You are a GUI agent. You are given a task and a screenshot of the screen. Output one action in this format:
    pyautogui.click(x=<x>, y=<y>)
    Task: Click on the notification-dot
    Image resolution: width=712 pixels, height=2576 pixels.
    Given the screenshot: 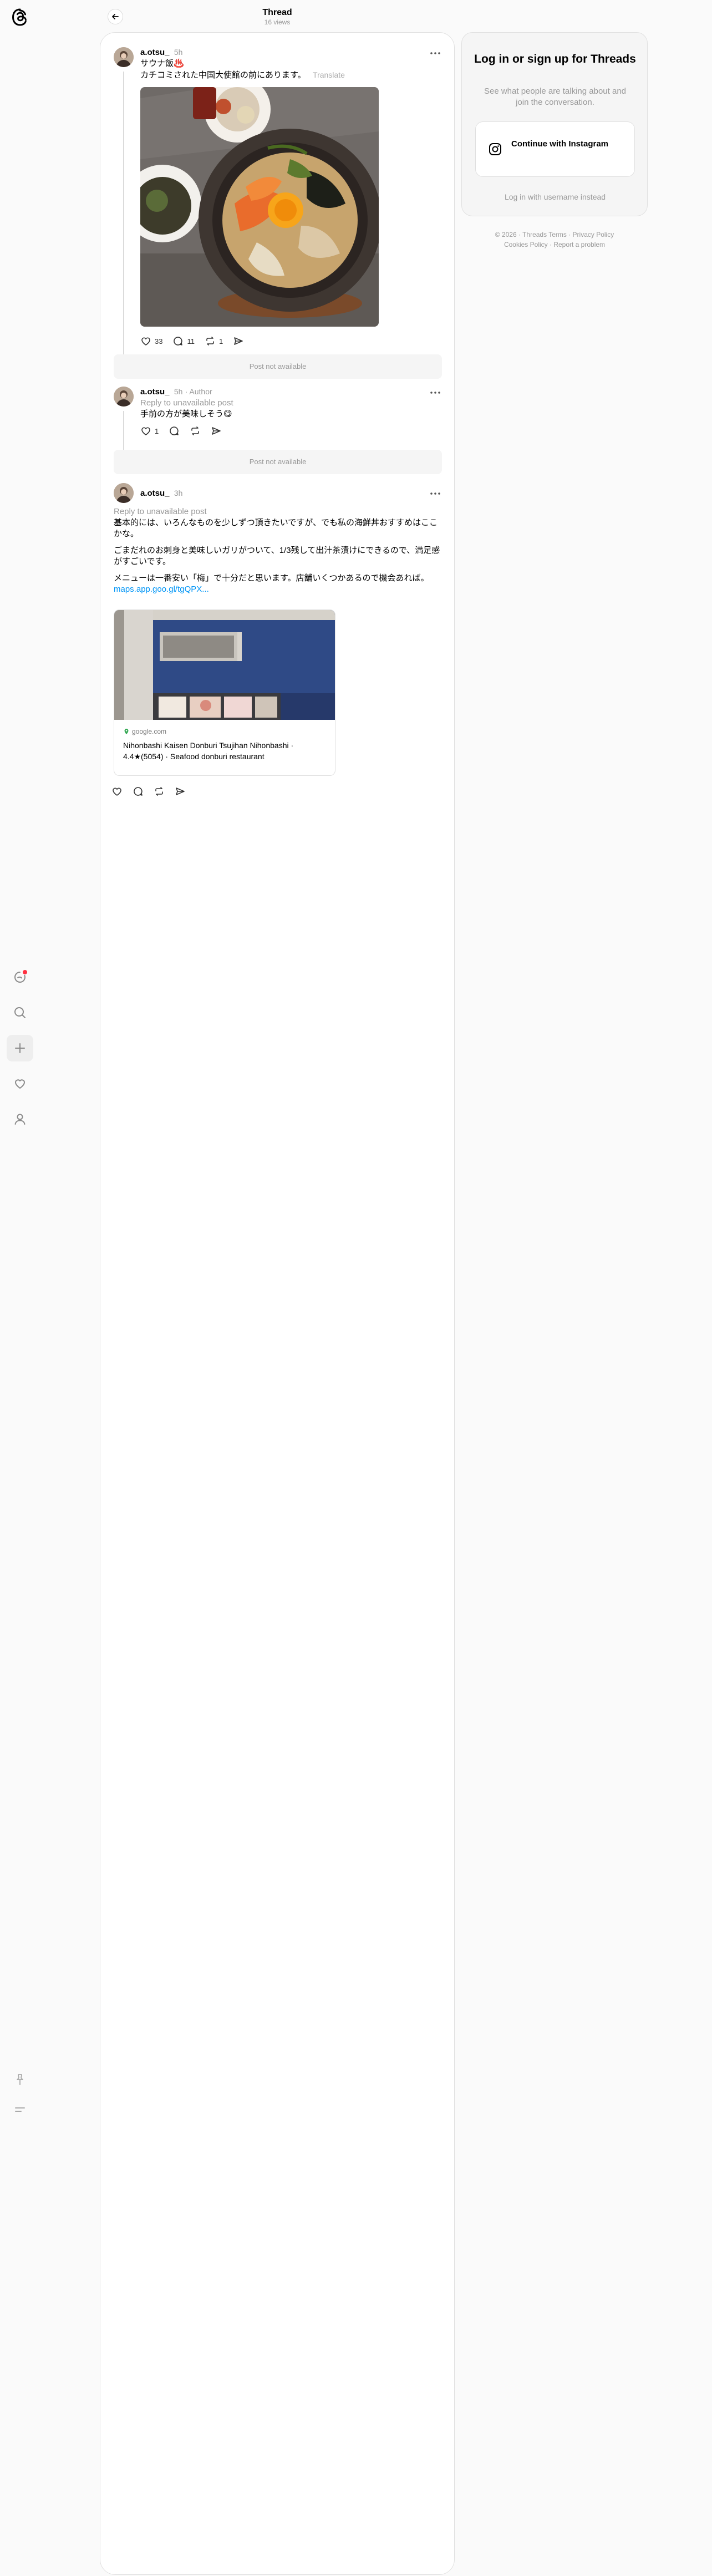 What is the action you would take?
    pyautogui.click(x=25, y=972)
    